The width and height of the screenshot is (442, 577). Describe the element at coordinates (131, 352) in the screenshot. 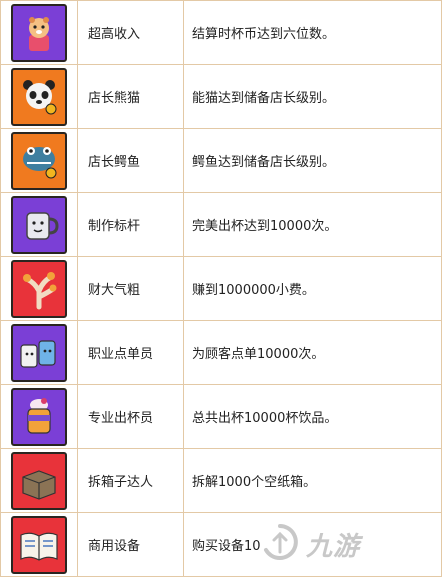

I see `achievement-name: 职业点单员` at that location.